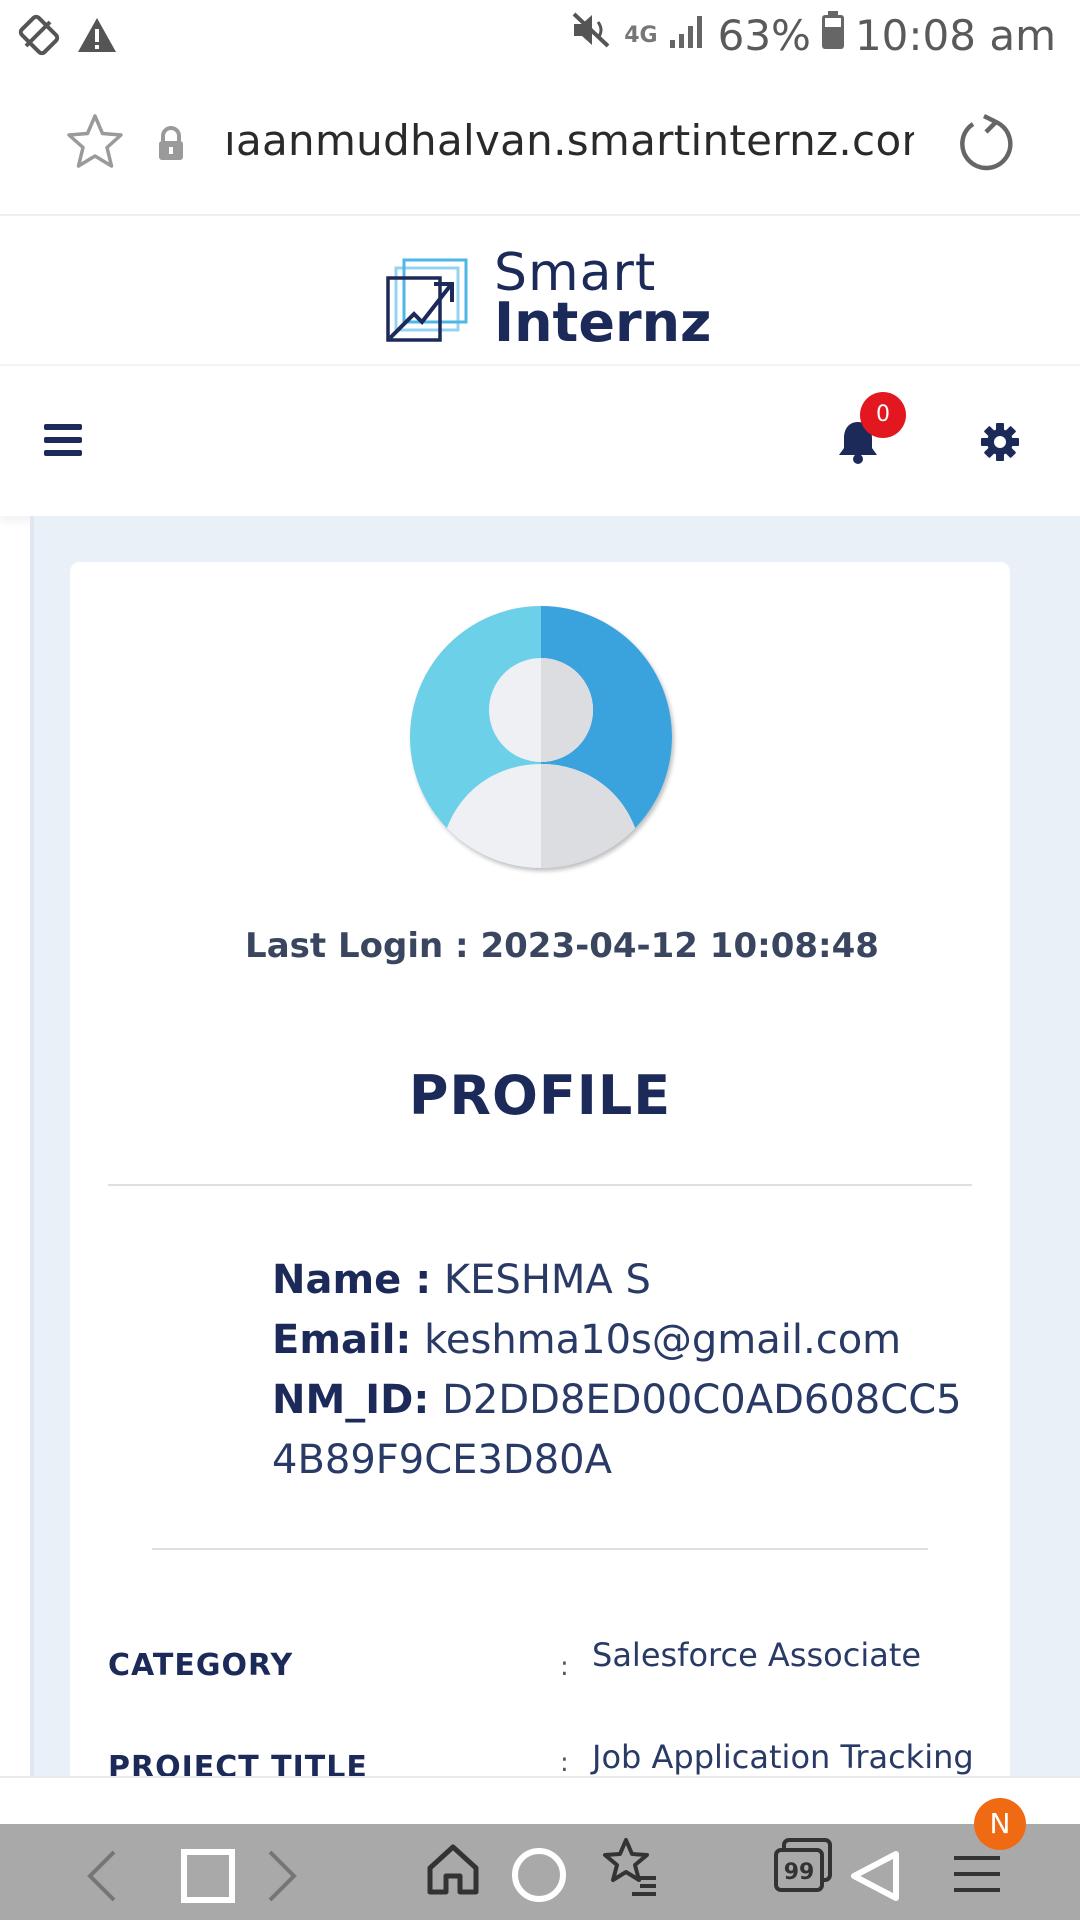 The image size is (1080, 1920). Describe the element at coordinates (540, 38) in the screenshot. I see `status-bar: 4G 63% 10:08 am` at that location.